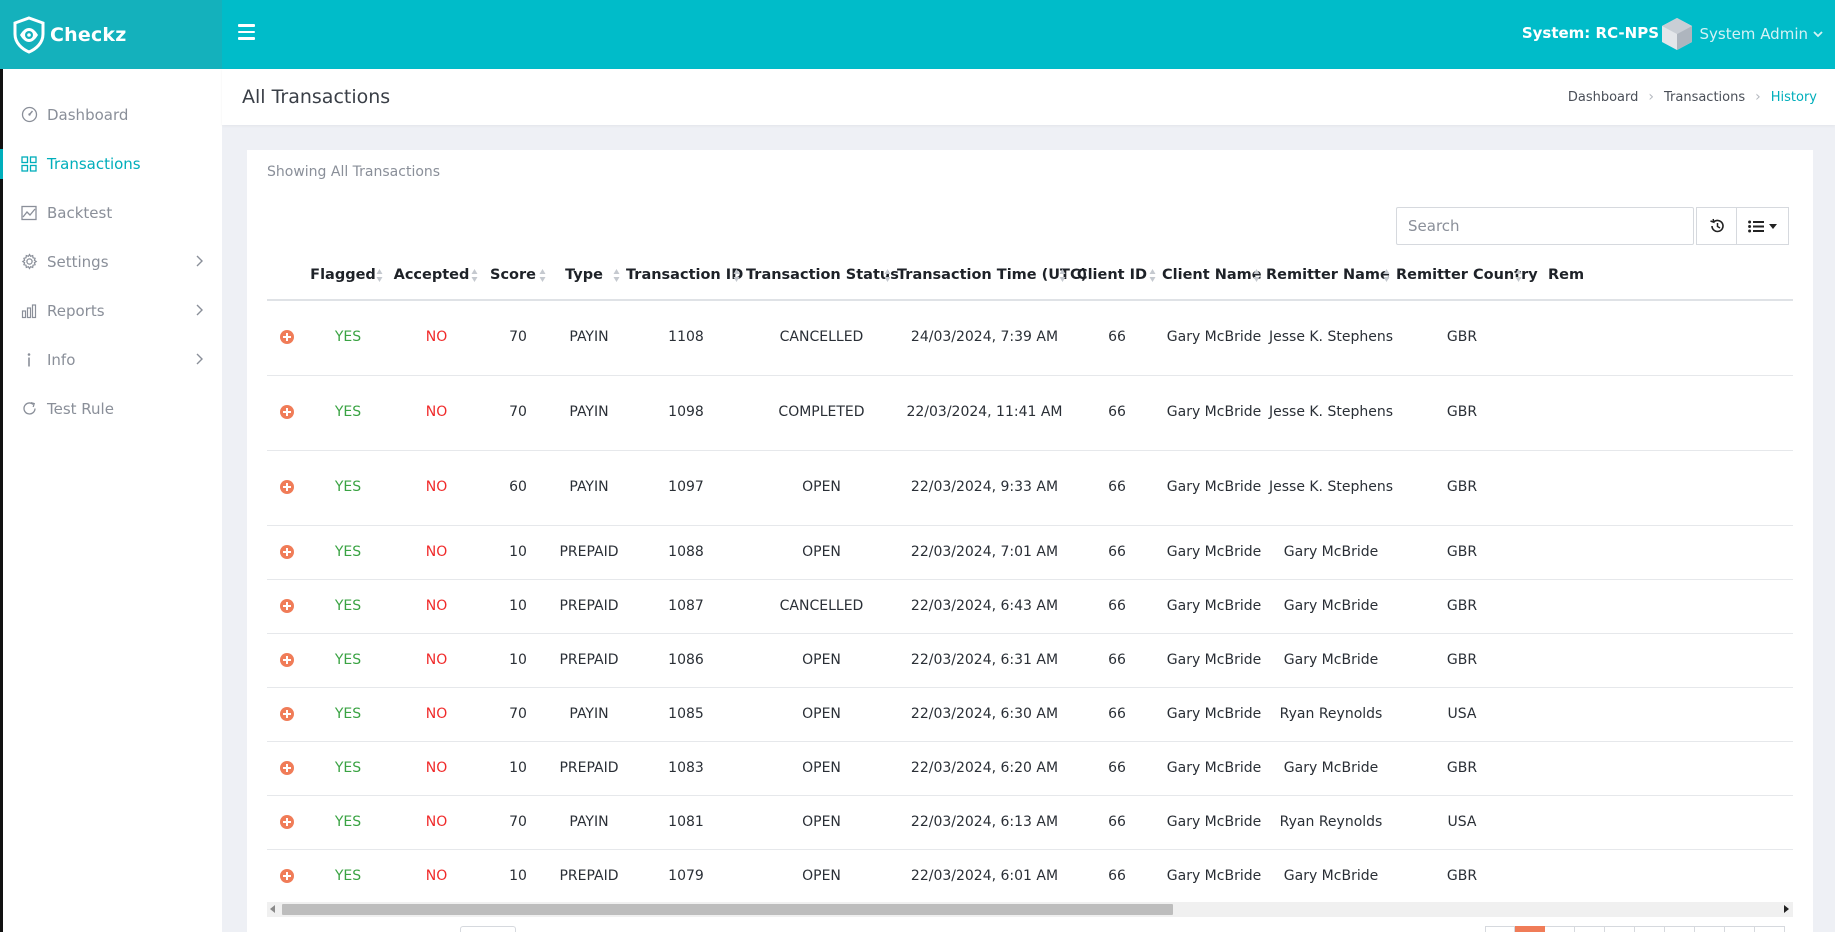 The height and width of the screenshot is (932, 1835). What do you see at coordinates (1786, 909) in the screenshot?
I see `scroll-right-icon` at bounding box center [1786, 909].